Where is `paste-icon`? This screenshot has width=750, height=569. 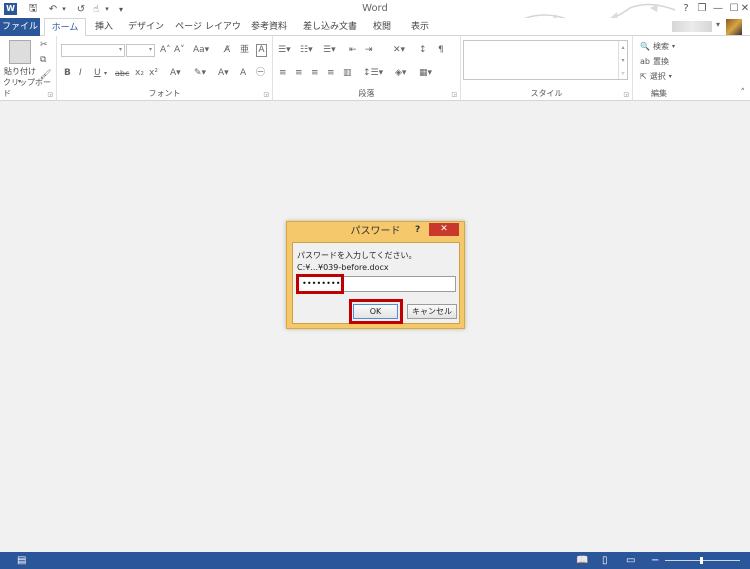 paste-icon is located at coordinates (20, 52).